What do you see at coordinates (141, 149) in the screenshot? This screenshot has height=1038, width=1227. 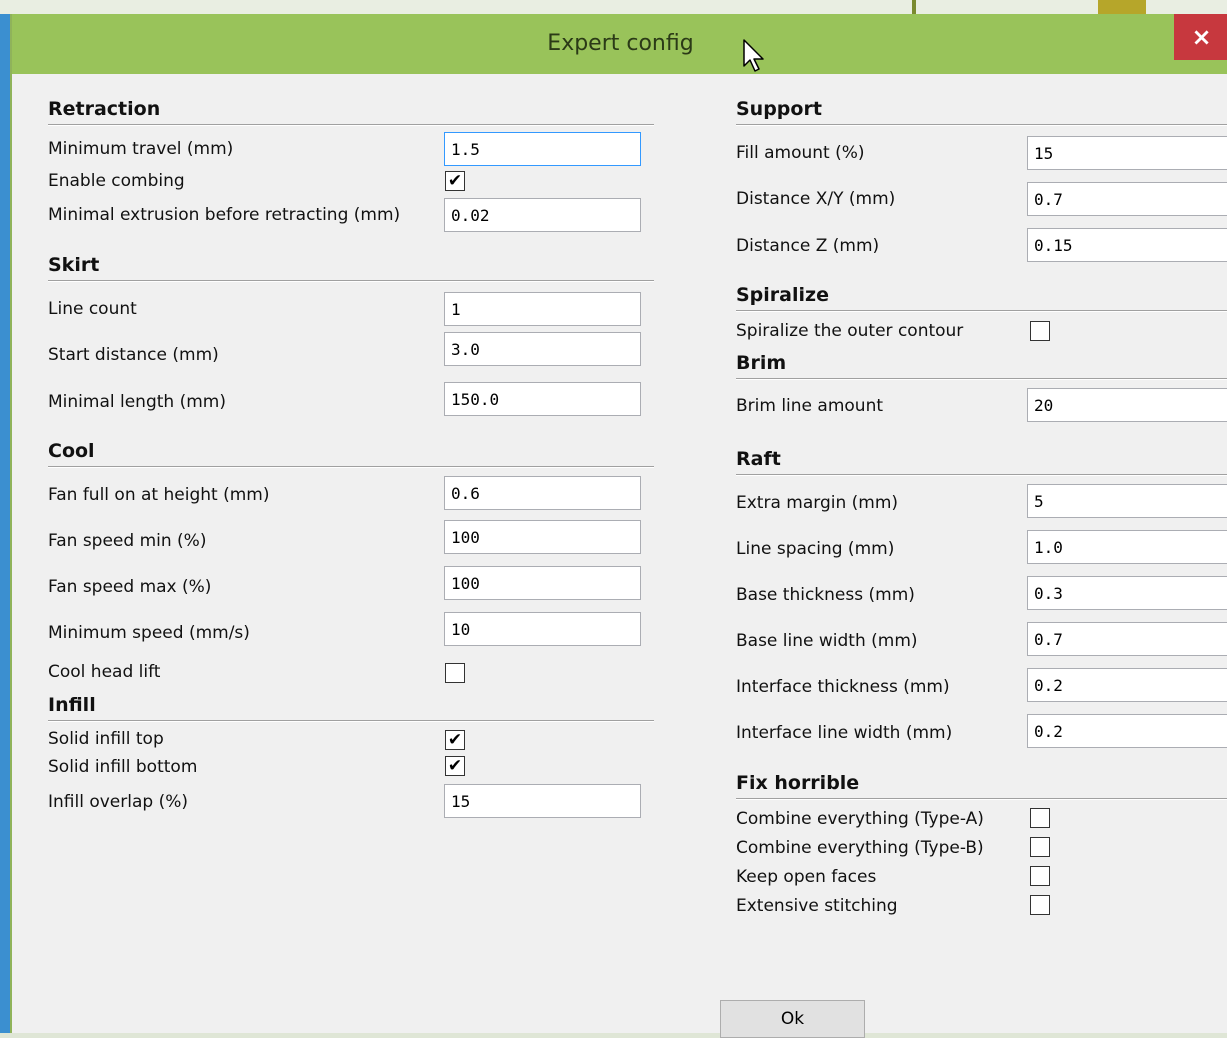 I see `minimum-travel-label: Minimum travel (mm)` at bounding box center [141, 149].